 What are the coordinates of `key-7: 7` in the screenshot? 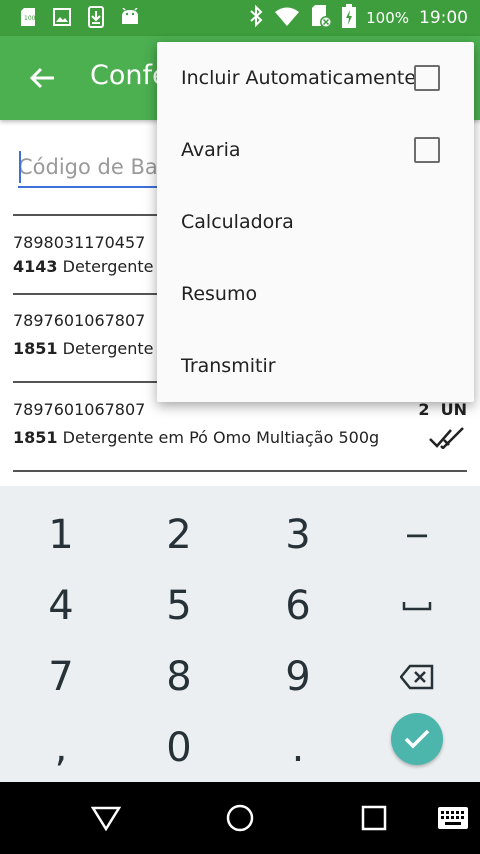 It's located at (61, 677).